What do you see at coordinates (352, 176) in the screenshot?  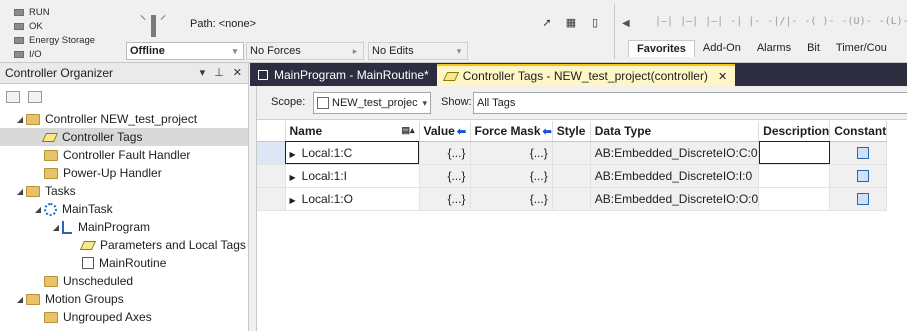 I see `tag-name-cell: ▶ Local:1:I` at bounding box center [352, 176].